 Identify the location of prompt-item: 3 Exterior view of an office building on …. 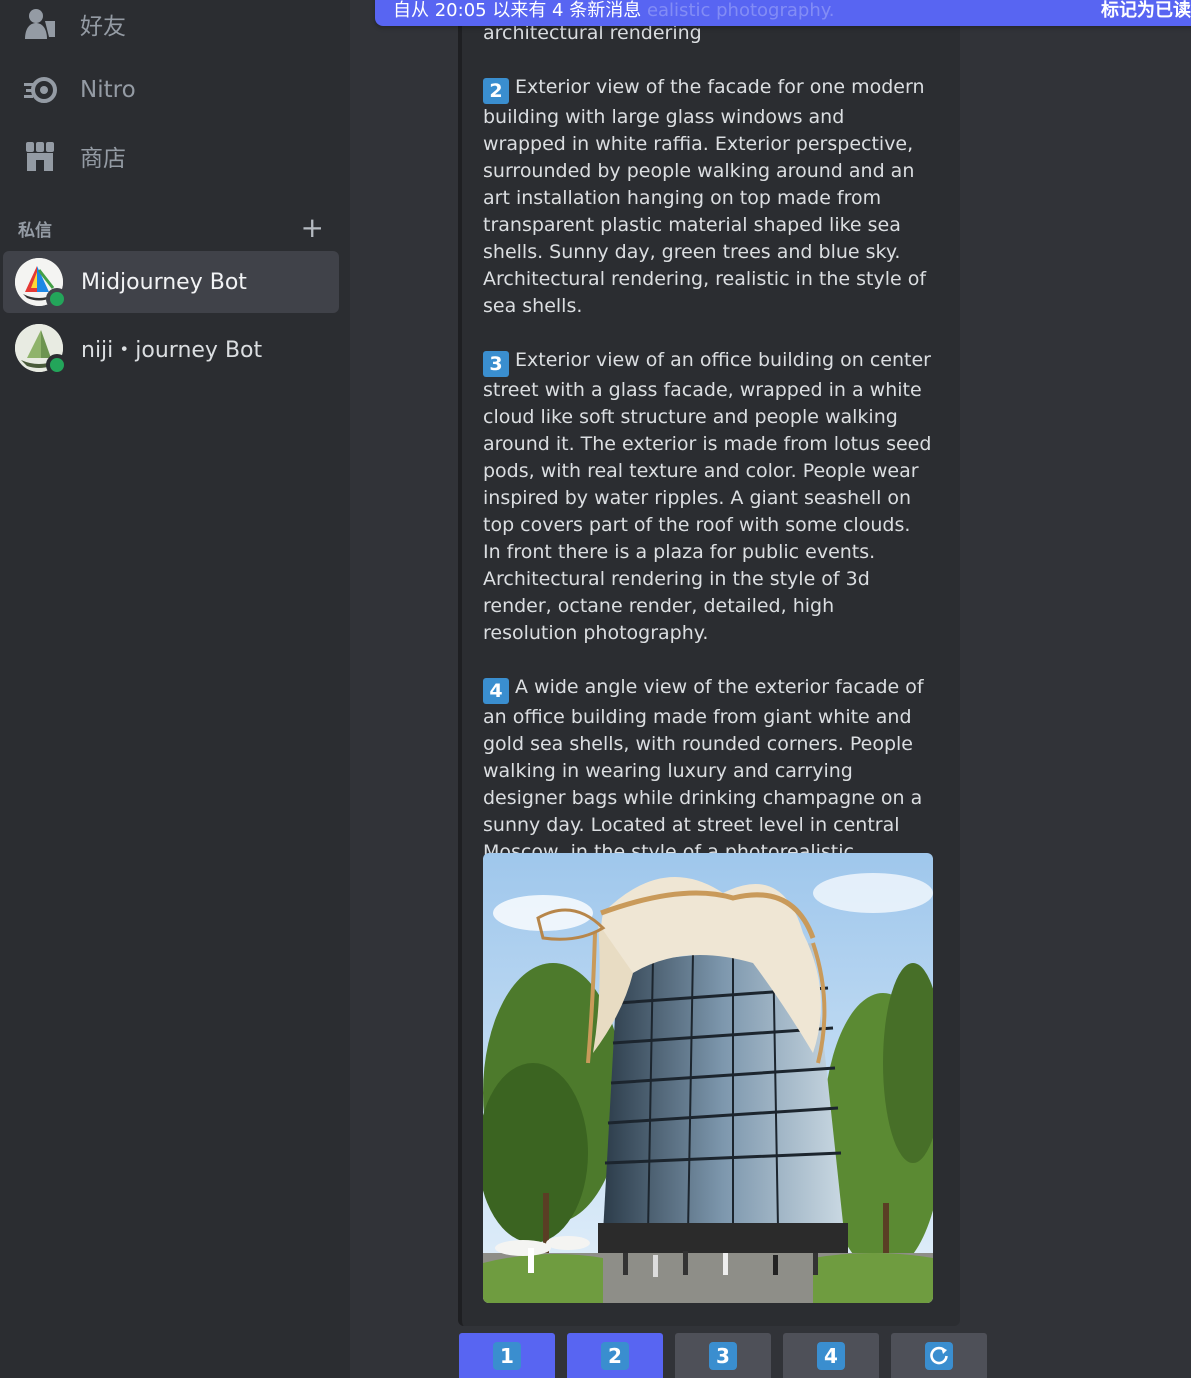
(708, 497).